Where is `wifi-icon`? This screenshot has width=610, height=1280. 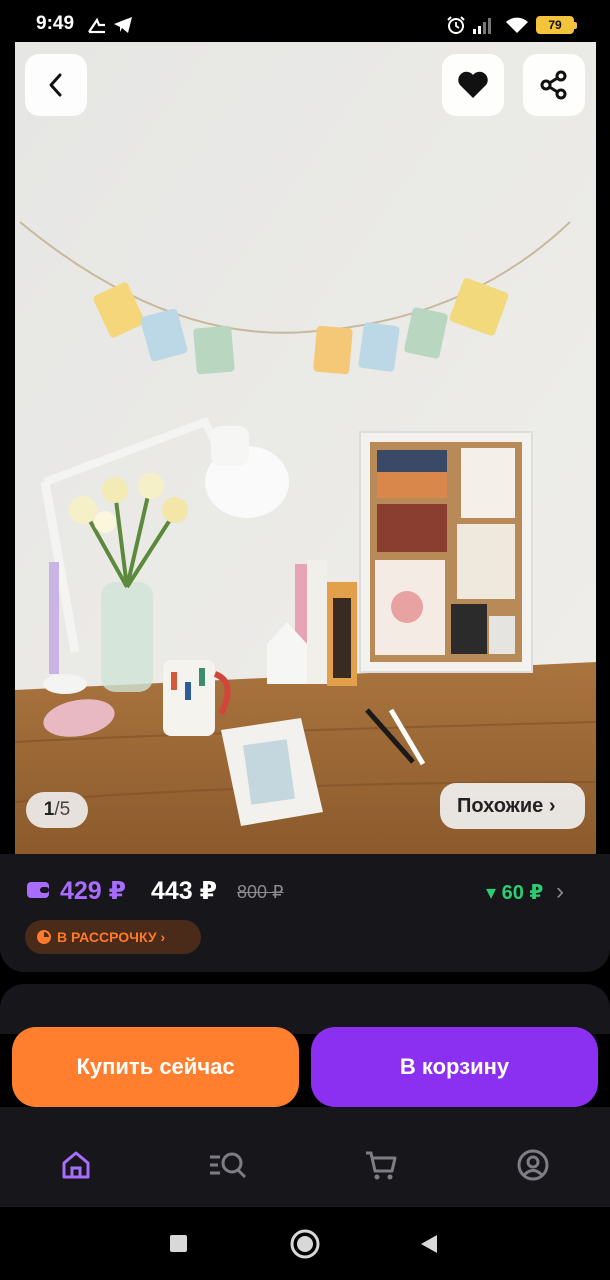 wifi-icon is located at coordinates (517, 25).